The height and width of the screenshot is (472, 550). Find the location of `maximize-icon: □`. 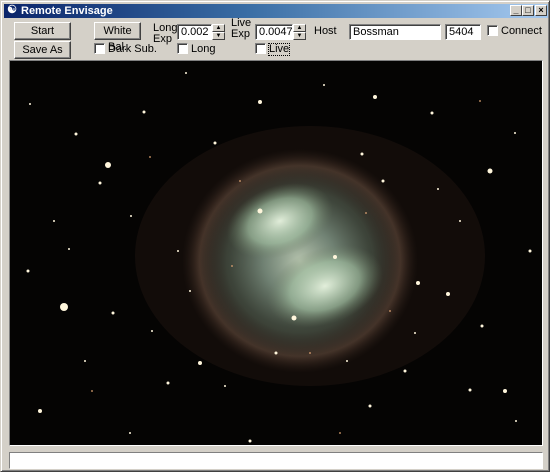

maximize-icon: □ is located at coordinates (528, 10).